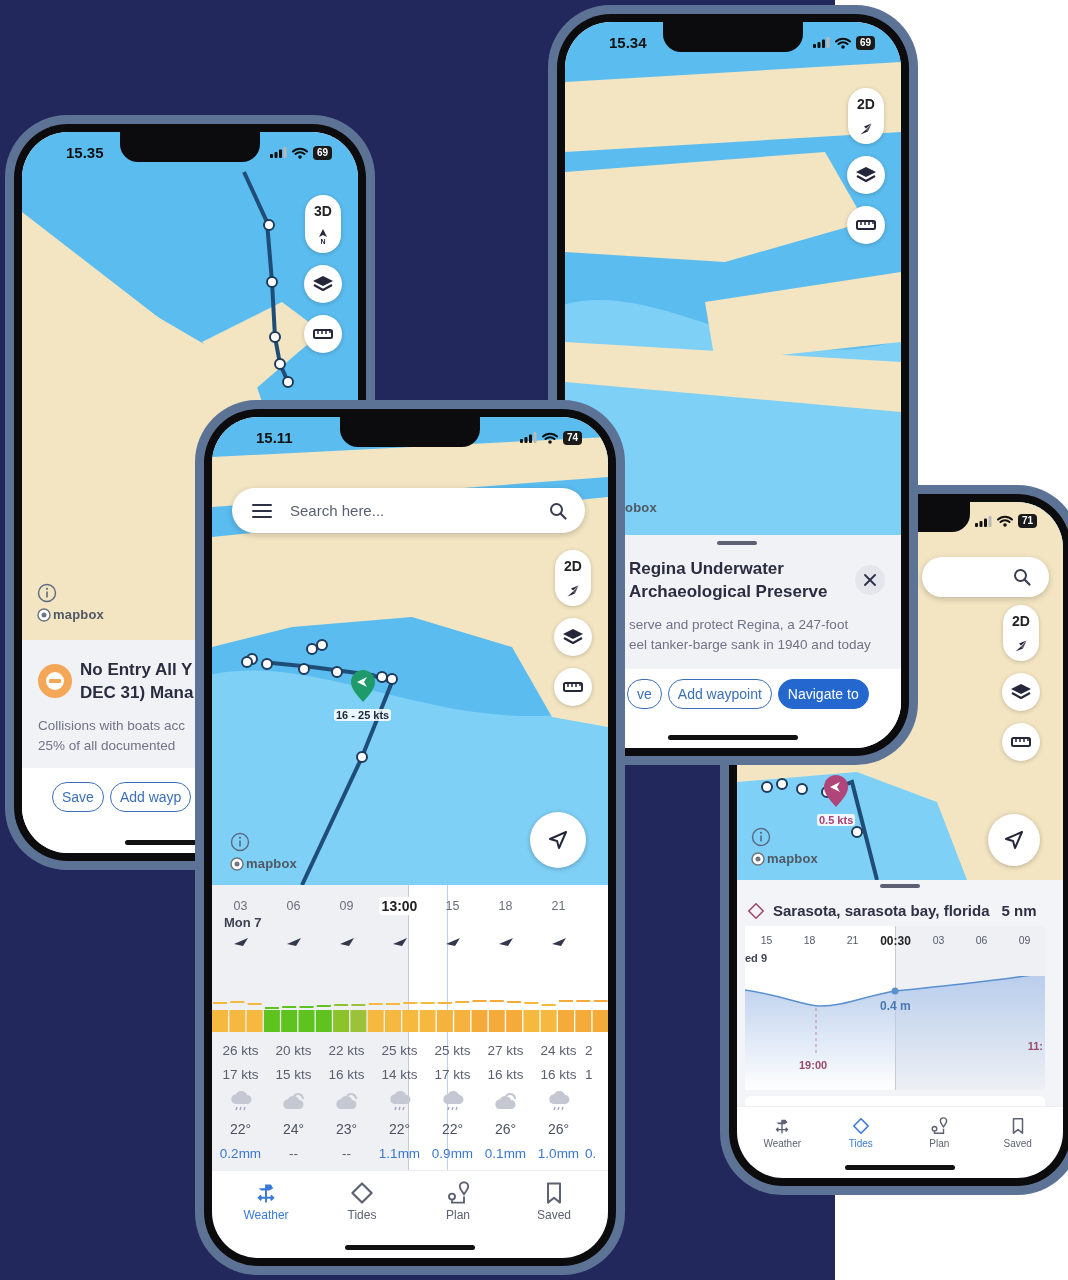 The width and height of the screenshot is (1068, 1280). What do you see at coordinates (641, 507) in the screenshot?
I see `map-attribution: obox` at bounding box center [641, 507].